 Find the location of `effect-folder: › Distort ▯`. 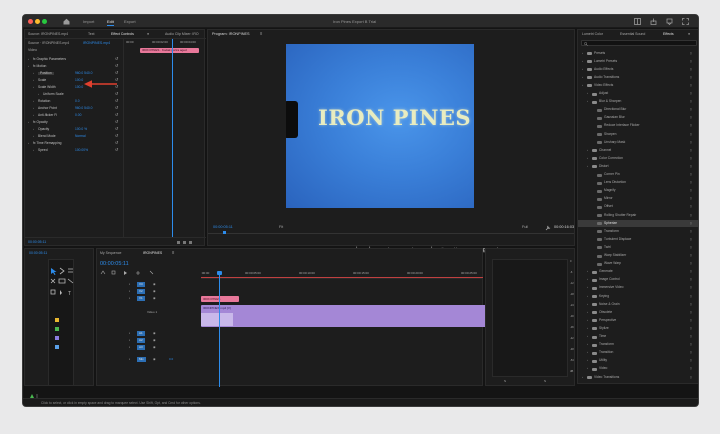

effect-folder: › Distort ▯ is located at coordinates (638, 166).